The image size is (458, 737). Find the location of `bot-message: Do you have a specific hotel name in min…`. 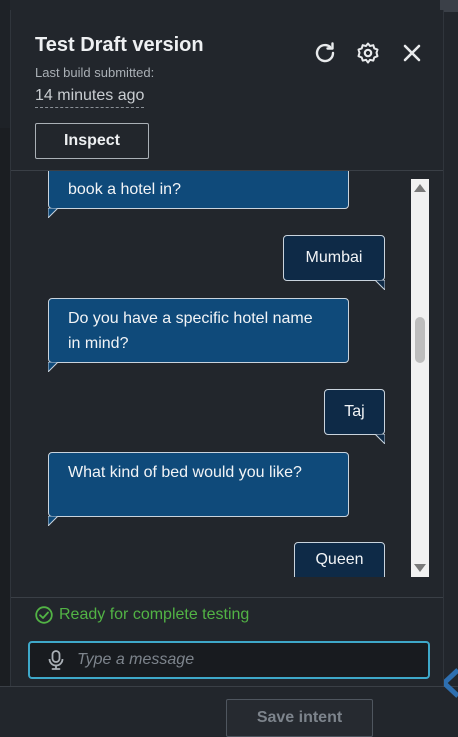

bot-message: Do you have a specific hotel name in min… is located at coordinates (198, 330).